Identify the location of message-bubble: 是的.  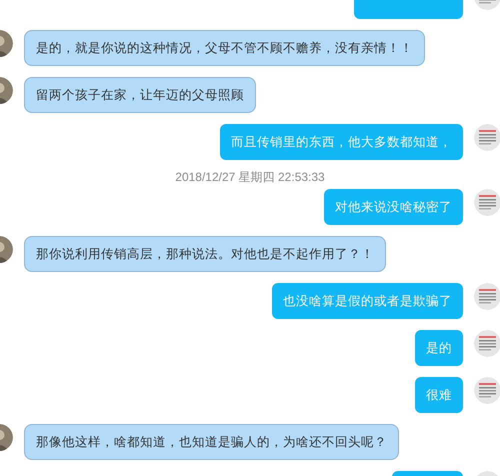
(439, 348).